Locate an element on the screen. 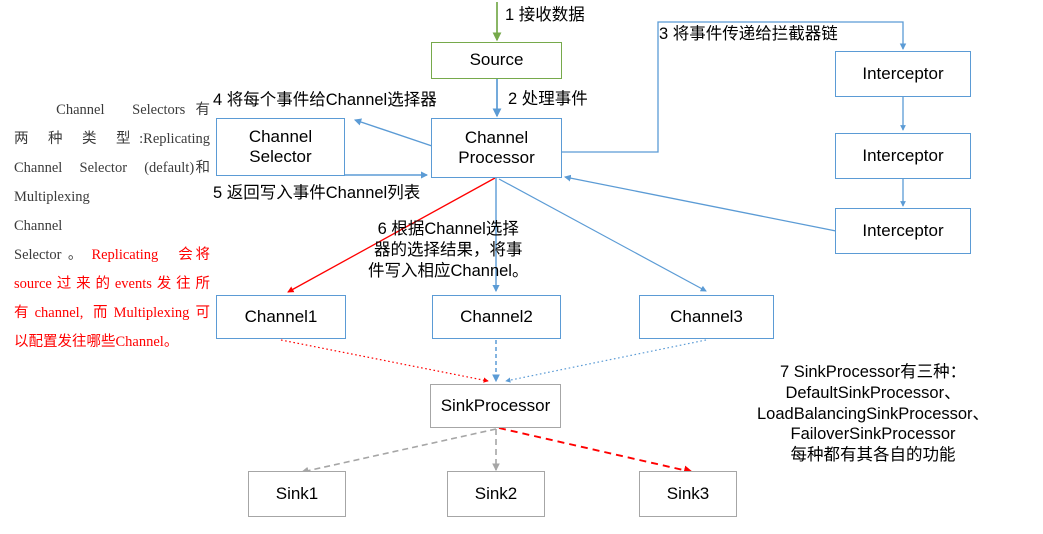 The width and height of the screenshot is (1043, 534). side-note-line-5-text-red: Replicating 会将 is located at coordinates (150, 255).